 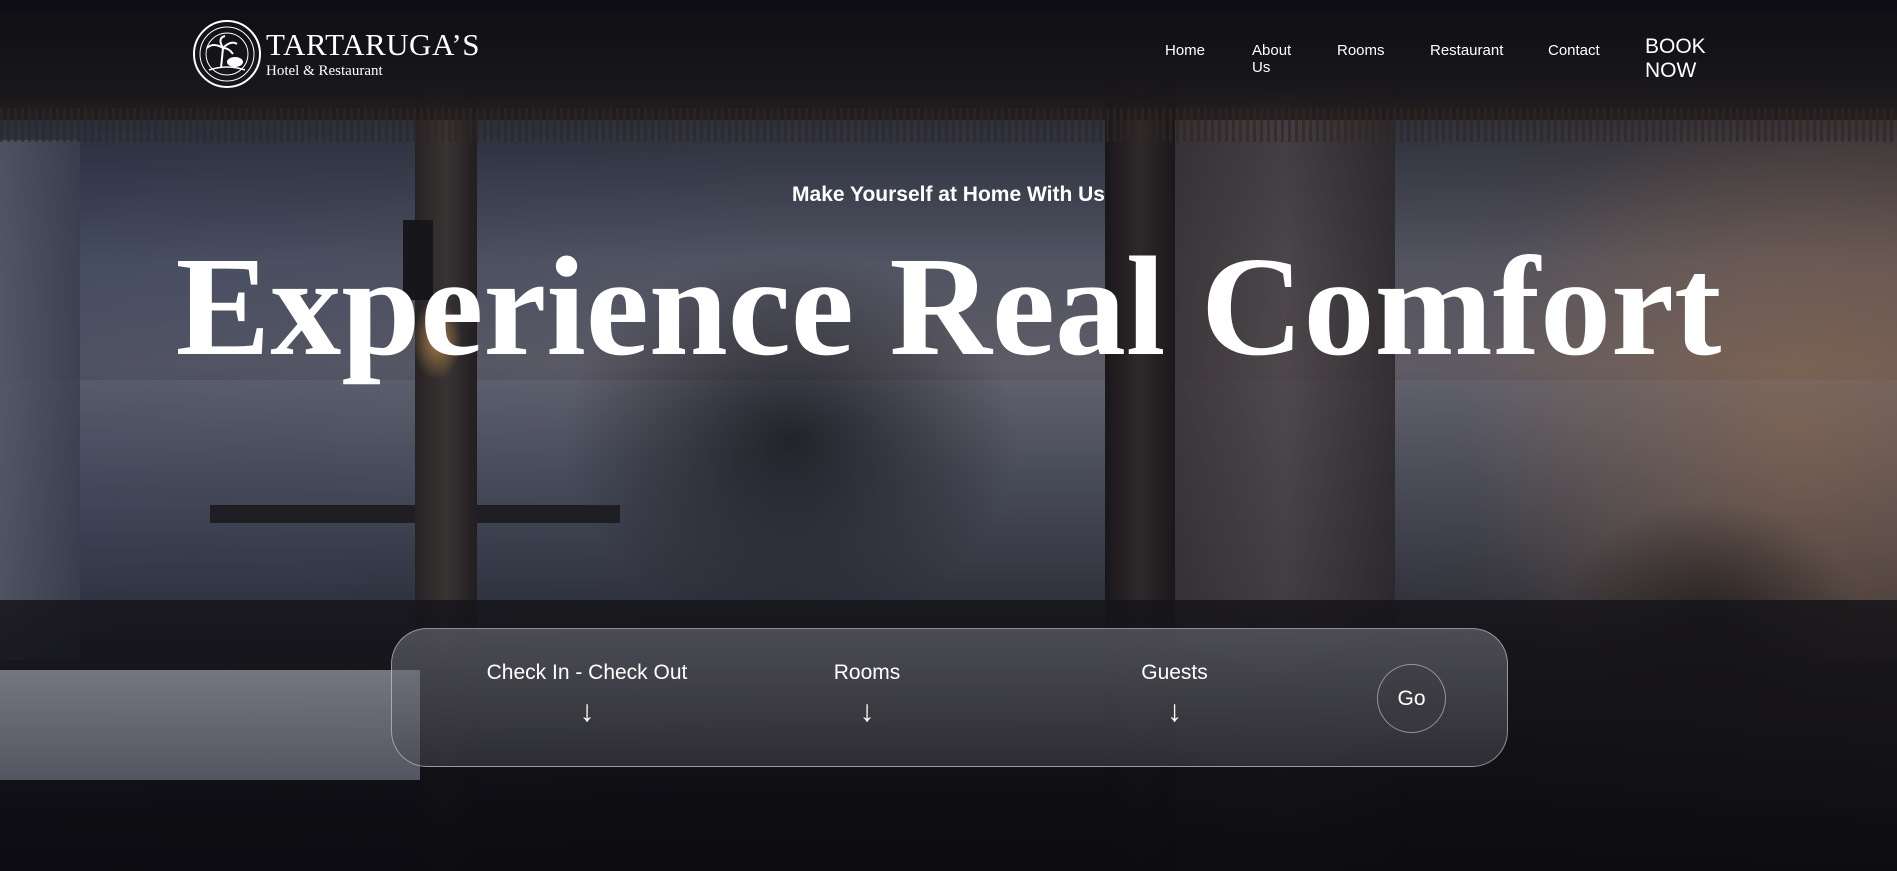 What do you see at coordinates (324, 71) in the screenshot?
I see `brand-subtitle: Hotel & Restaurant` at bounding box center [324, 71].